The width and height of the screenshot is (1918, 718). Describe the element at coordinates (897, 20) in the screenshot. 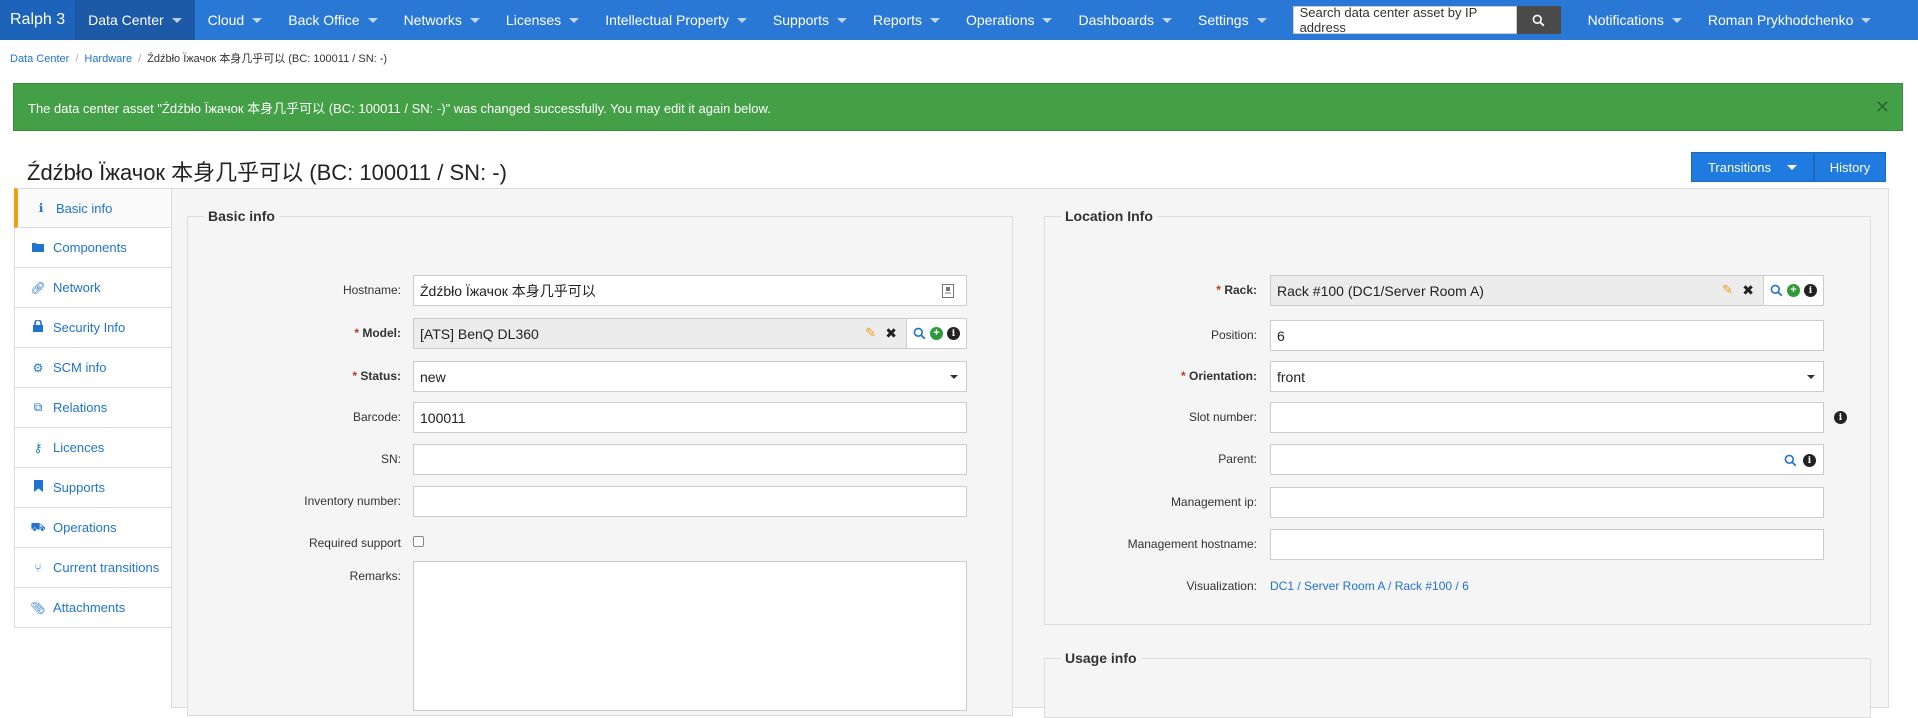

I see `nav-label: Reports` at that location.